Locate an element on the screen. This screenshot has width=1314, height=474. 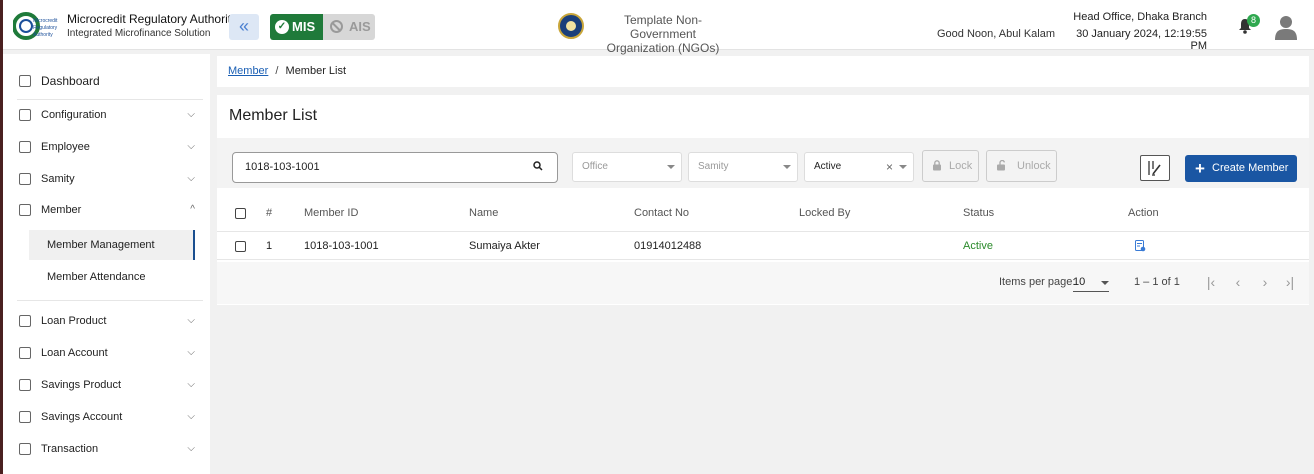
sidebar-item-samity: Samity ⌵ is located at coordinates (110, 179).